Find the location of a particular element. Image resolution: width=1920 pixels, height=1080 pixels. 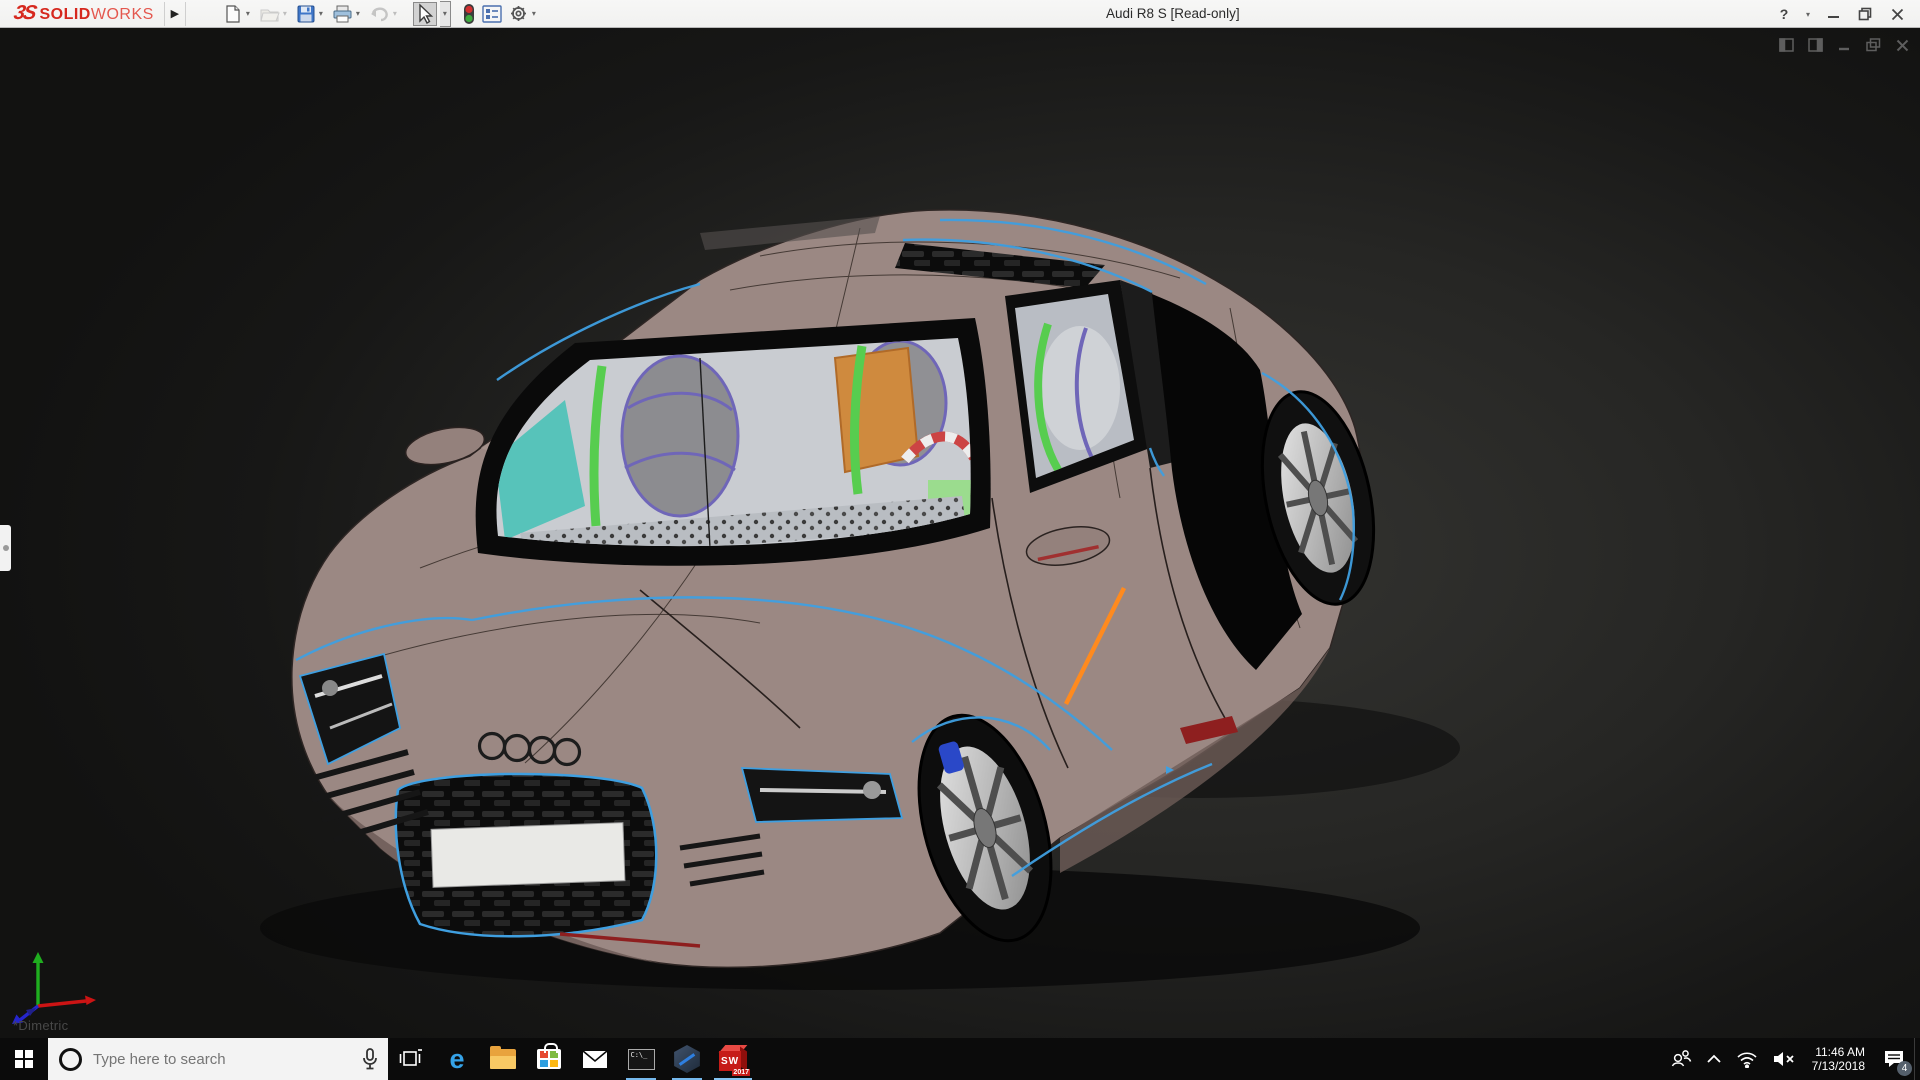

task-view-button is located at coordinates (411, 1059).